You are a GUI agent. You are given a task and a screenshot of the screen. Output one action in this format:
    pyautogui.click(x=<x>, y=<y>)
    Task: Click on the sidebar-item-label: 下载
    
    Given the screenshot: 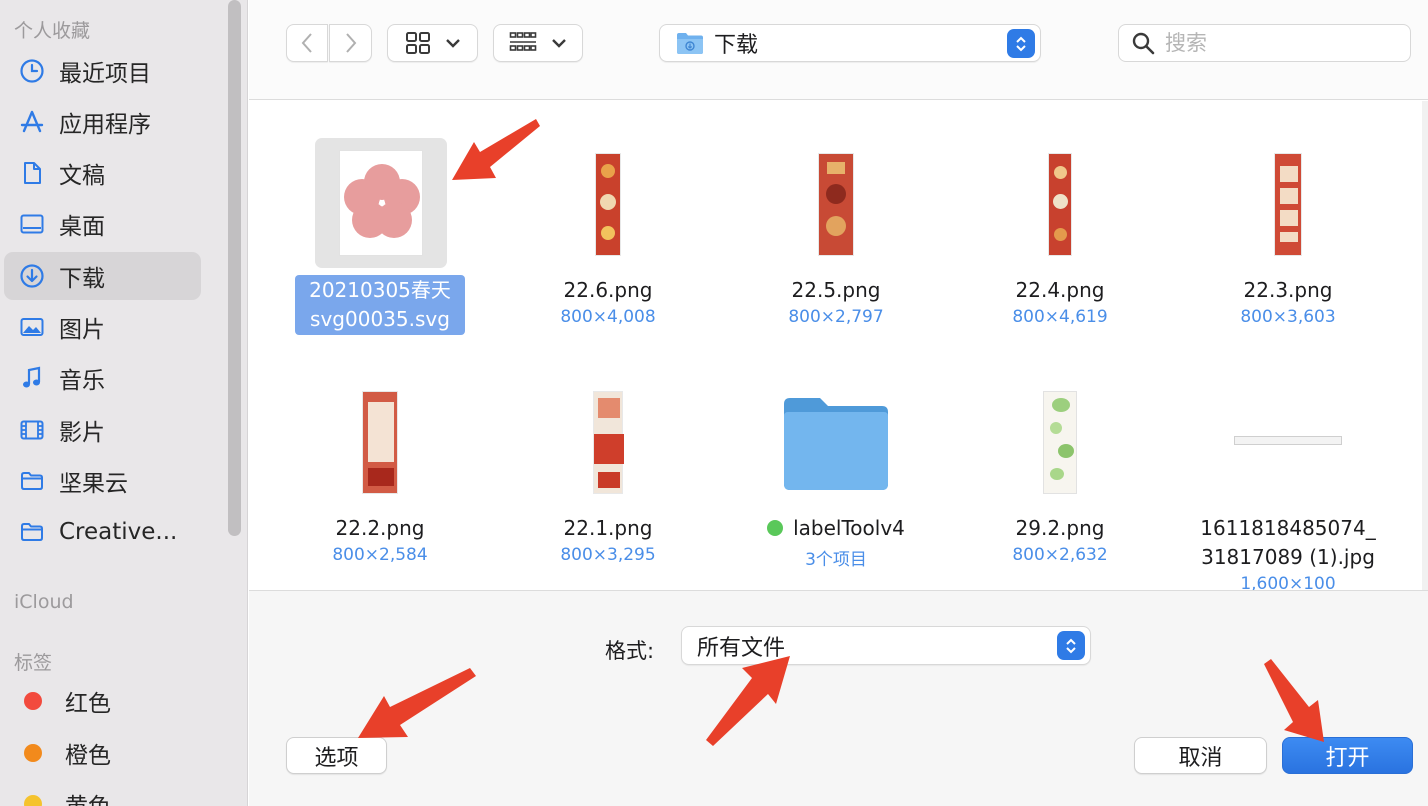 What is the action you would take?
    pyautogui.click(x=82, y=279)
    